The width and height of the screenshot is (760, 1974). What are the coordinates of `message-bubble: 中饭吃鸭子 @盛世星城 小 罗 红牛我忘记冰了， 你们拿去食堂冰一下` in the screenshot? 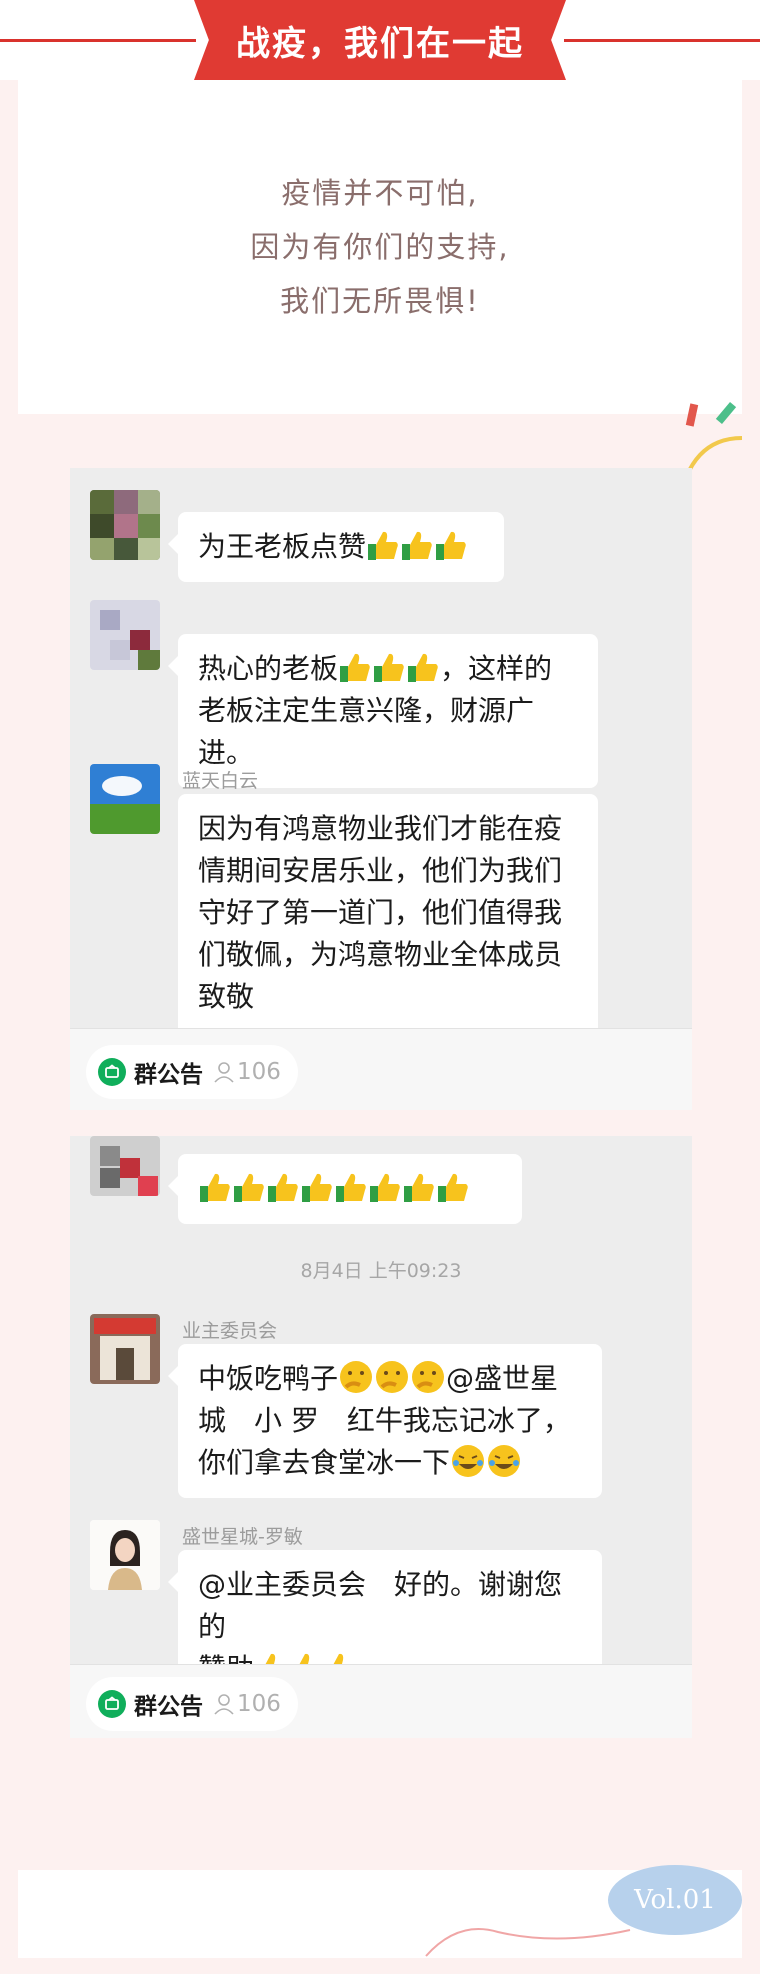 It's located at (385, 1421).